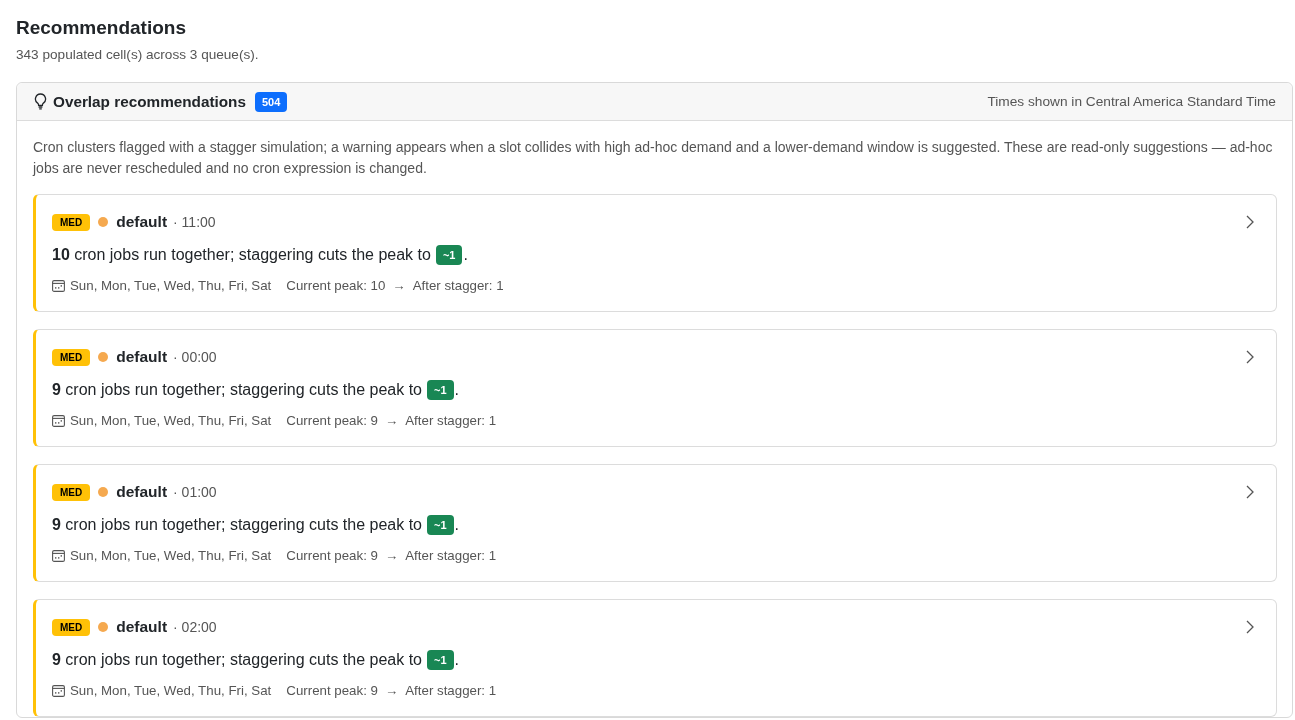 The width and height of the screenshot is (1295, 720). Describe the element at coordinates (194, 222) in the screenshot. I see `slot-time: · 11:00` at that location.